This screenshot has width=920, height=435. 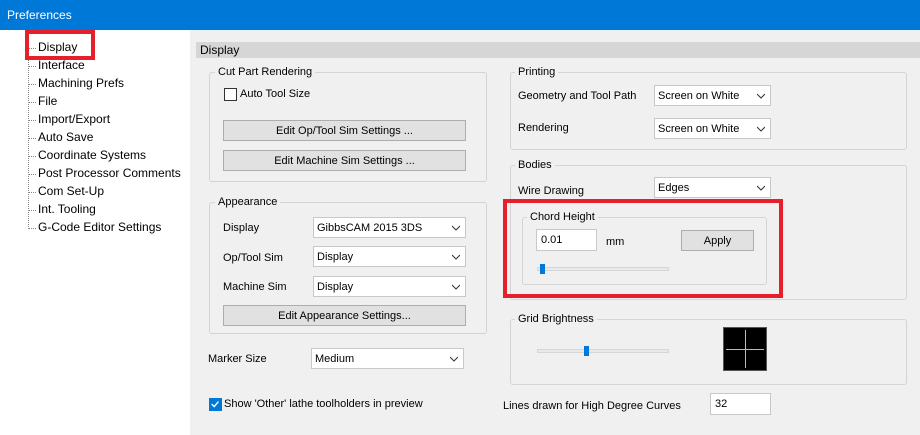 I want to click on geometry-tool-path-select: Screen on White, so click(x=712, y=95).